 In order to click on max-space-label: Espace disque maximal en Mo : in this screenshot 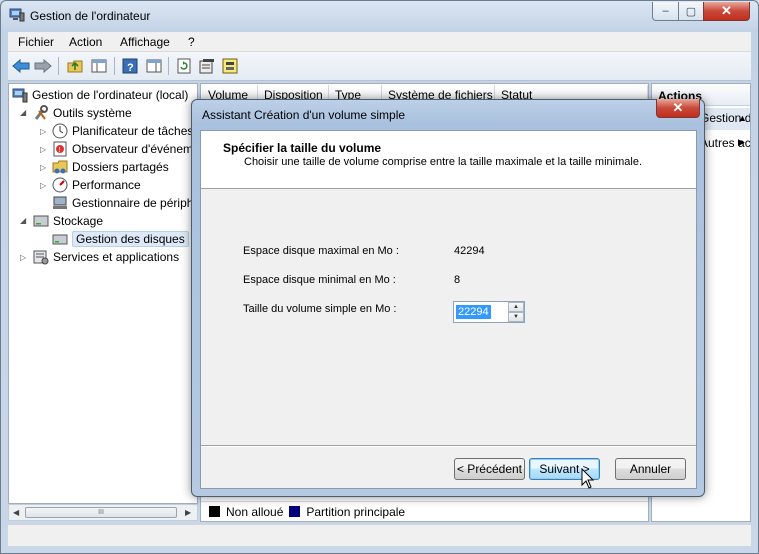, I will do `click(321, 251)`.